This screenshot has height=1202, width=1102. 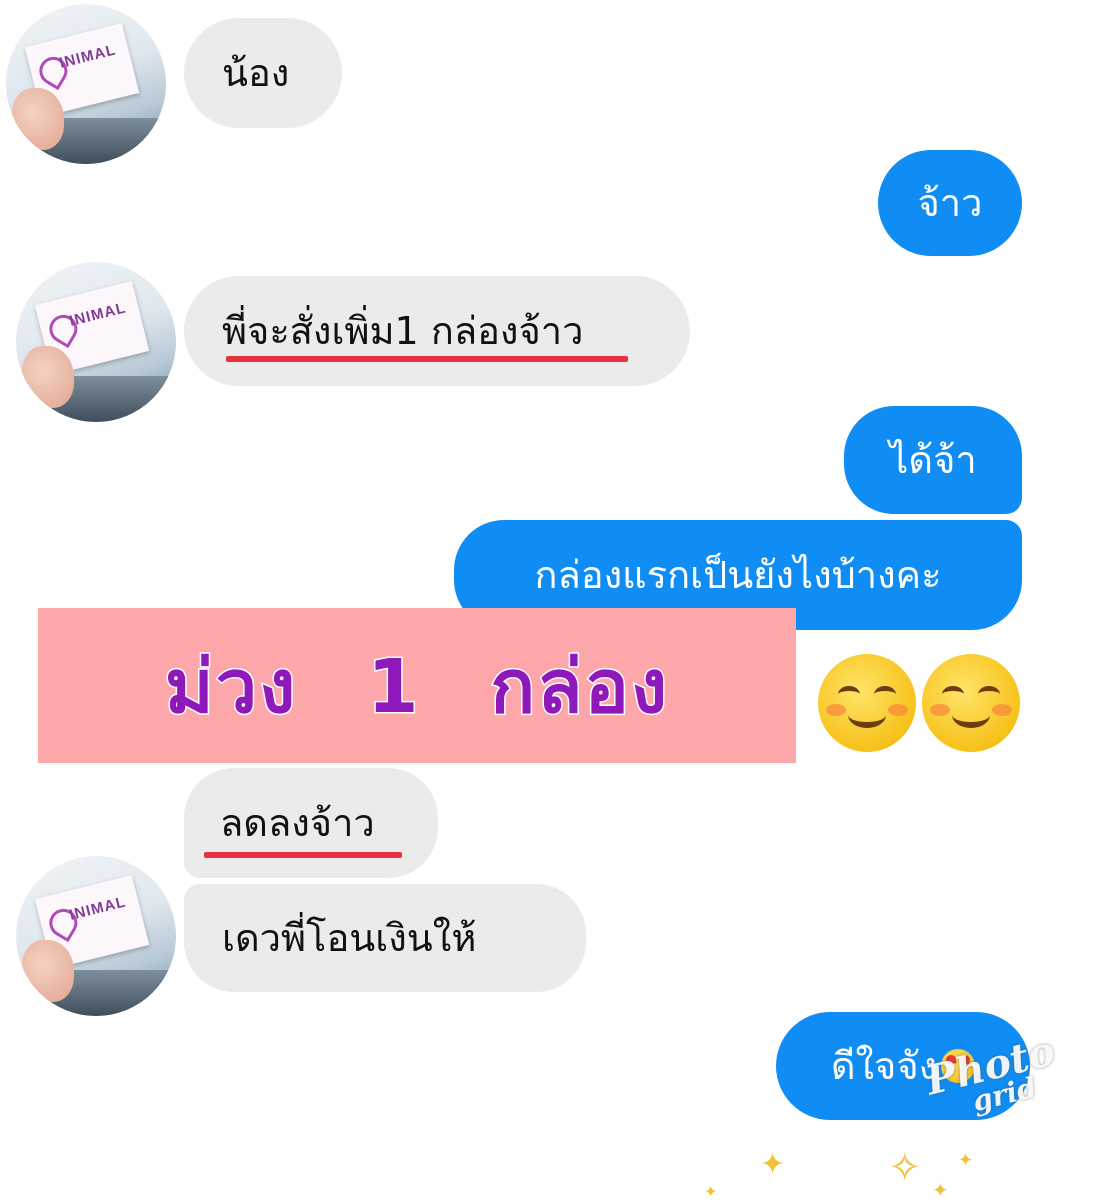 I want to click on message-text: เดวพี่โอนเงินให้, so click(x=349, y=938).